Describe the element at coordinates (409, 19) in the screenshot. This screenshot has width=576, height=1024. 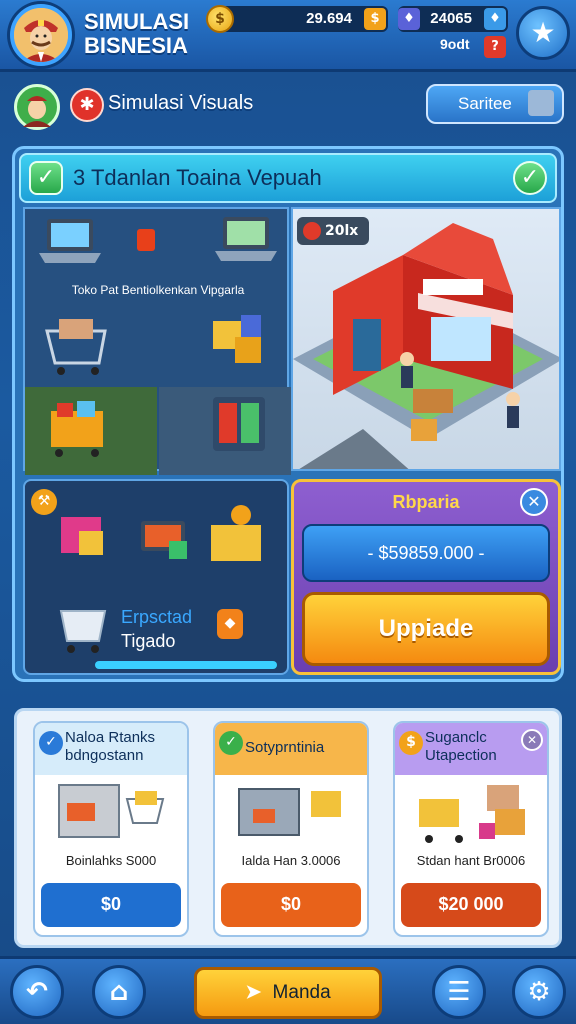
I see `gem-icon: ♦` at that location.